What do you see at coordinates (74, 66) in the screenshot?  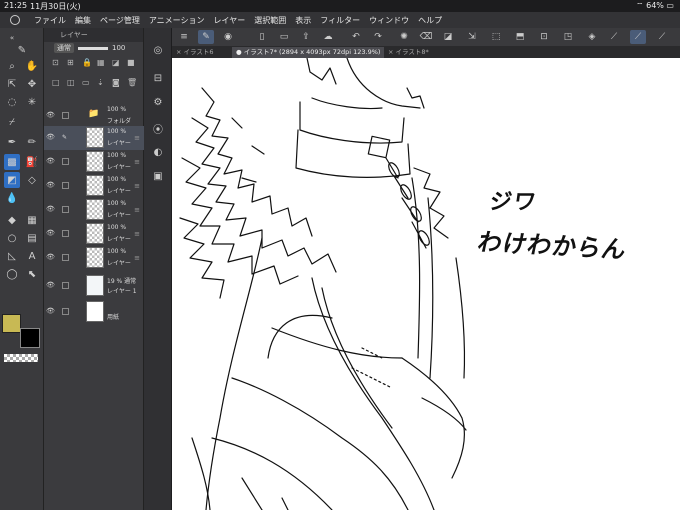 I see `reference-icon: ⊞` at bounding box center [74, 66].